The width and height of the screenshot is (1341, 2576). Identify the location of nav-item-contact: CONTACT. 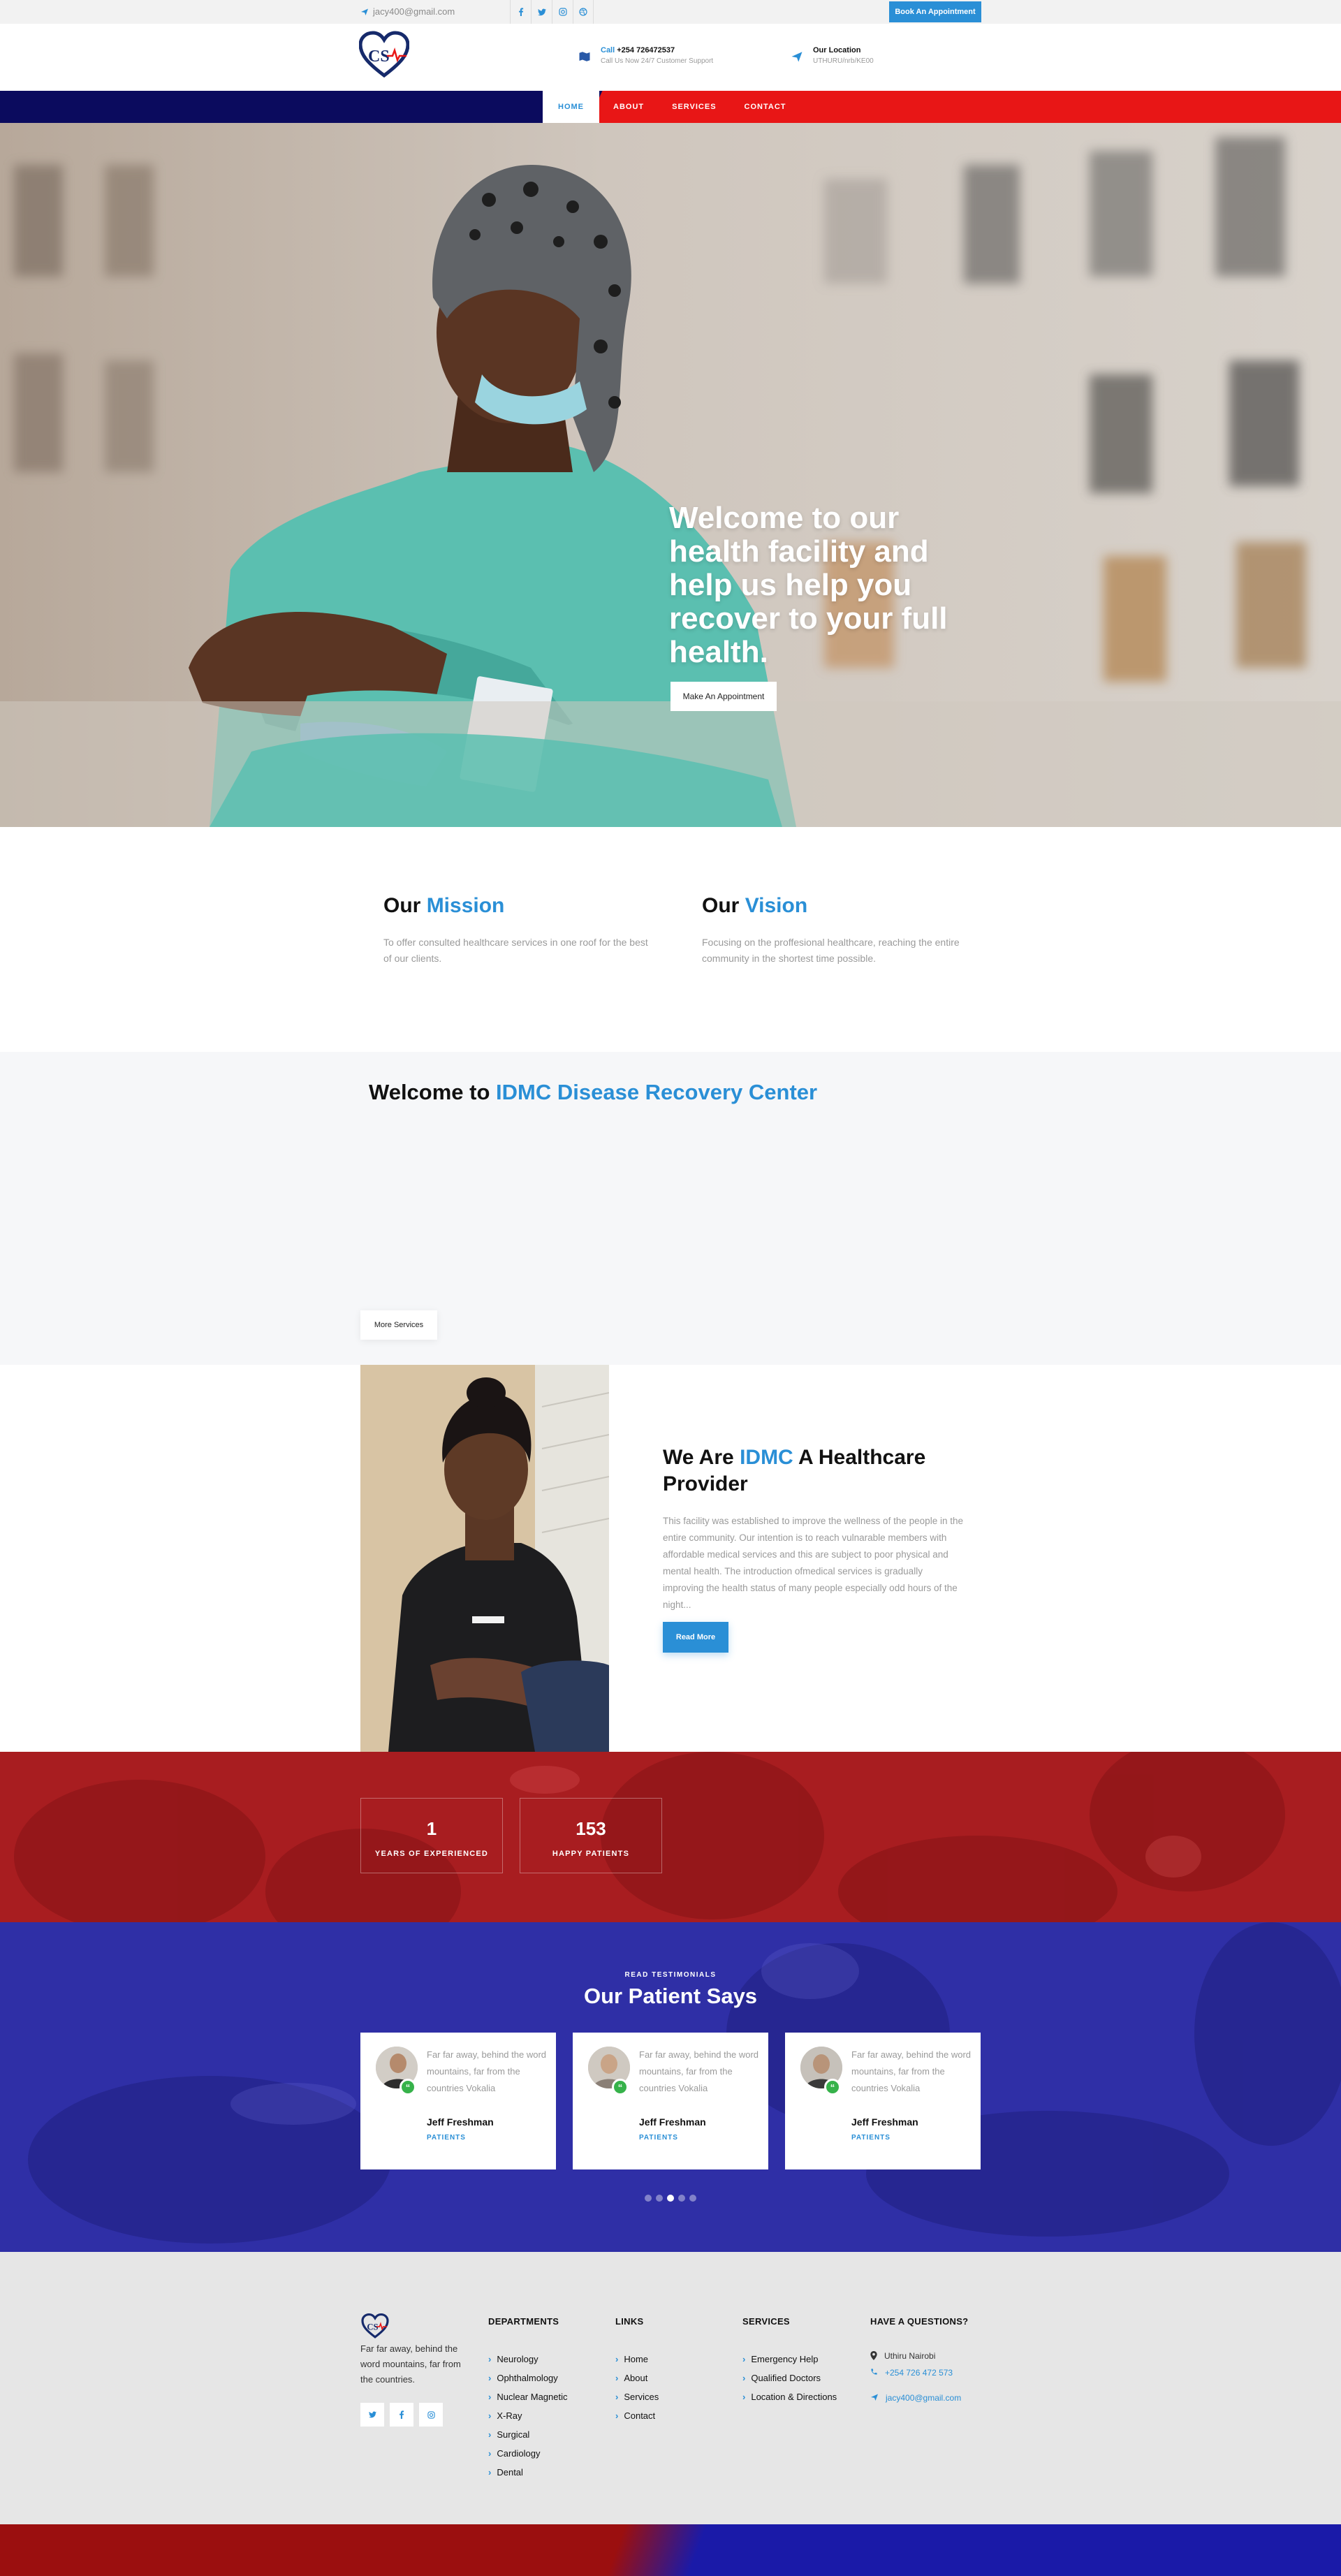
(766, 107).